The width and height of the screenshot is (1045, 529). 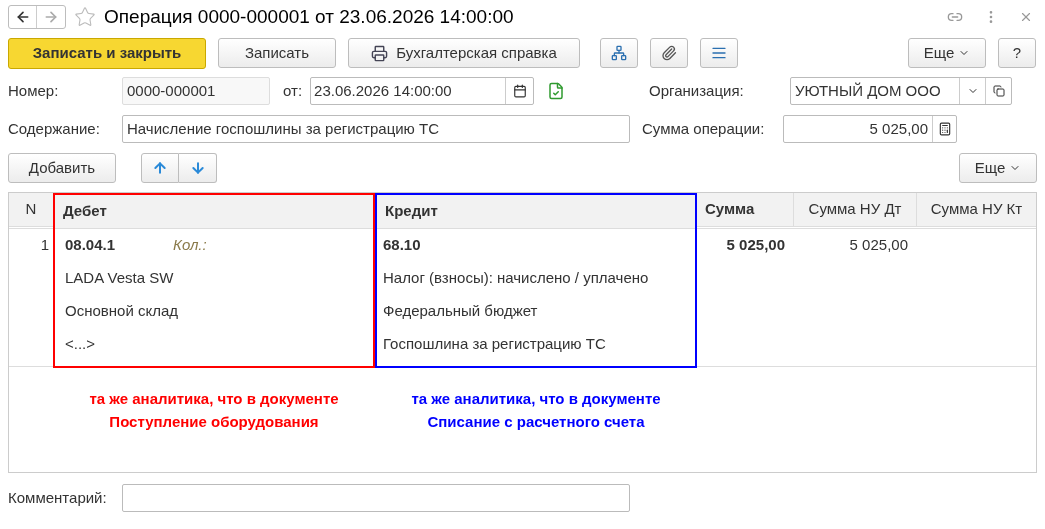 I want to click on structure-icon, so click(x=619, y=53).